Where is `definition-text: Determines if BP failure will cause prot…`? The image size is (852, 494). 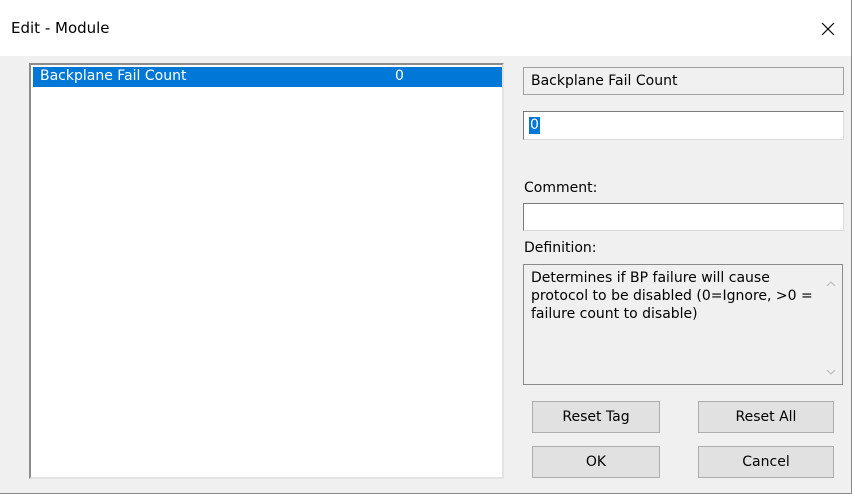 definition-text: Determines if BP failure will cause prot… is located at coordinates (672, 296).